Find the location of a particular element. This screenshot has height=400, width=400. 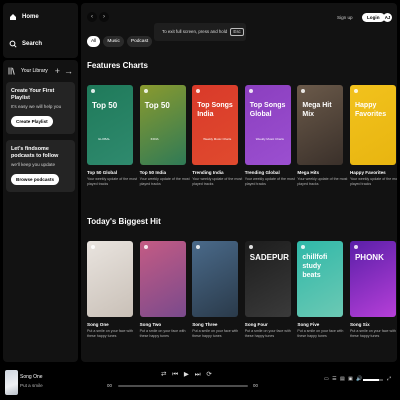

featured-section-title: Features Charts is located at coordinates (117, 65).